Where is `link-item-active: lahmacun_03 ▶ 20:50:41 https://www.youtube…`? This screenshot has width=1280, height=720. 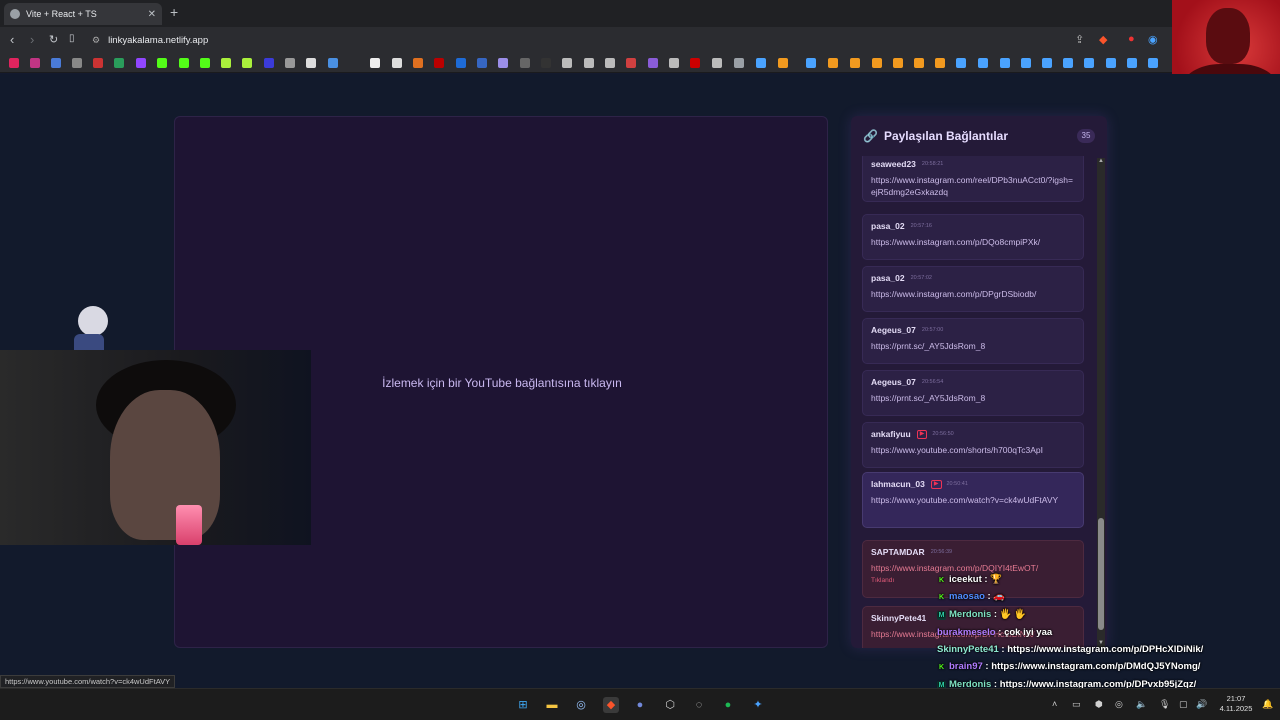
link-item-active: lahmacun_03 ▶ 20:50:41 https://www.youtube… is located at coordinates (973, 500).